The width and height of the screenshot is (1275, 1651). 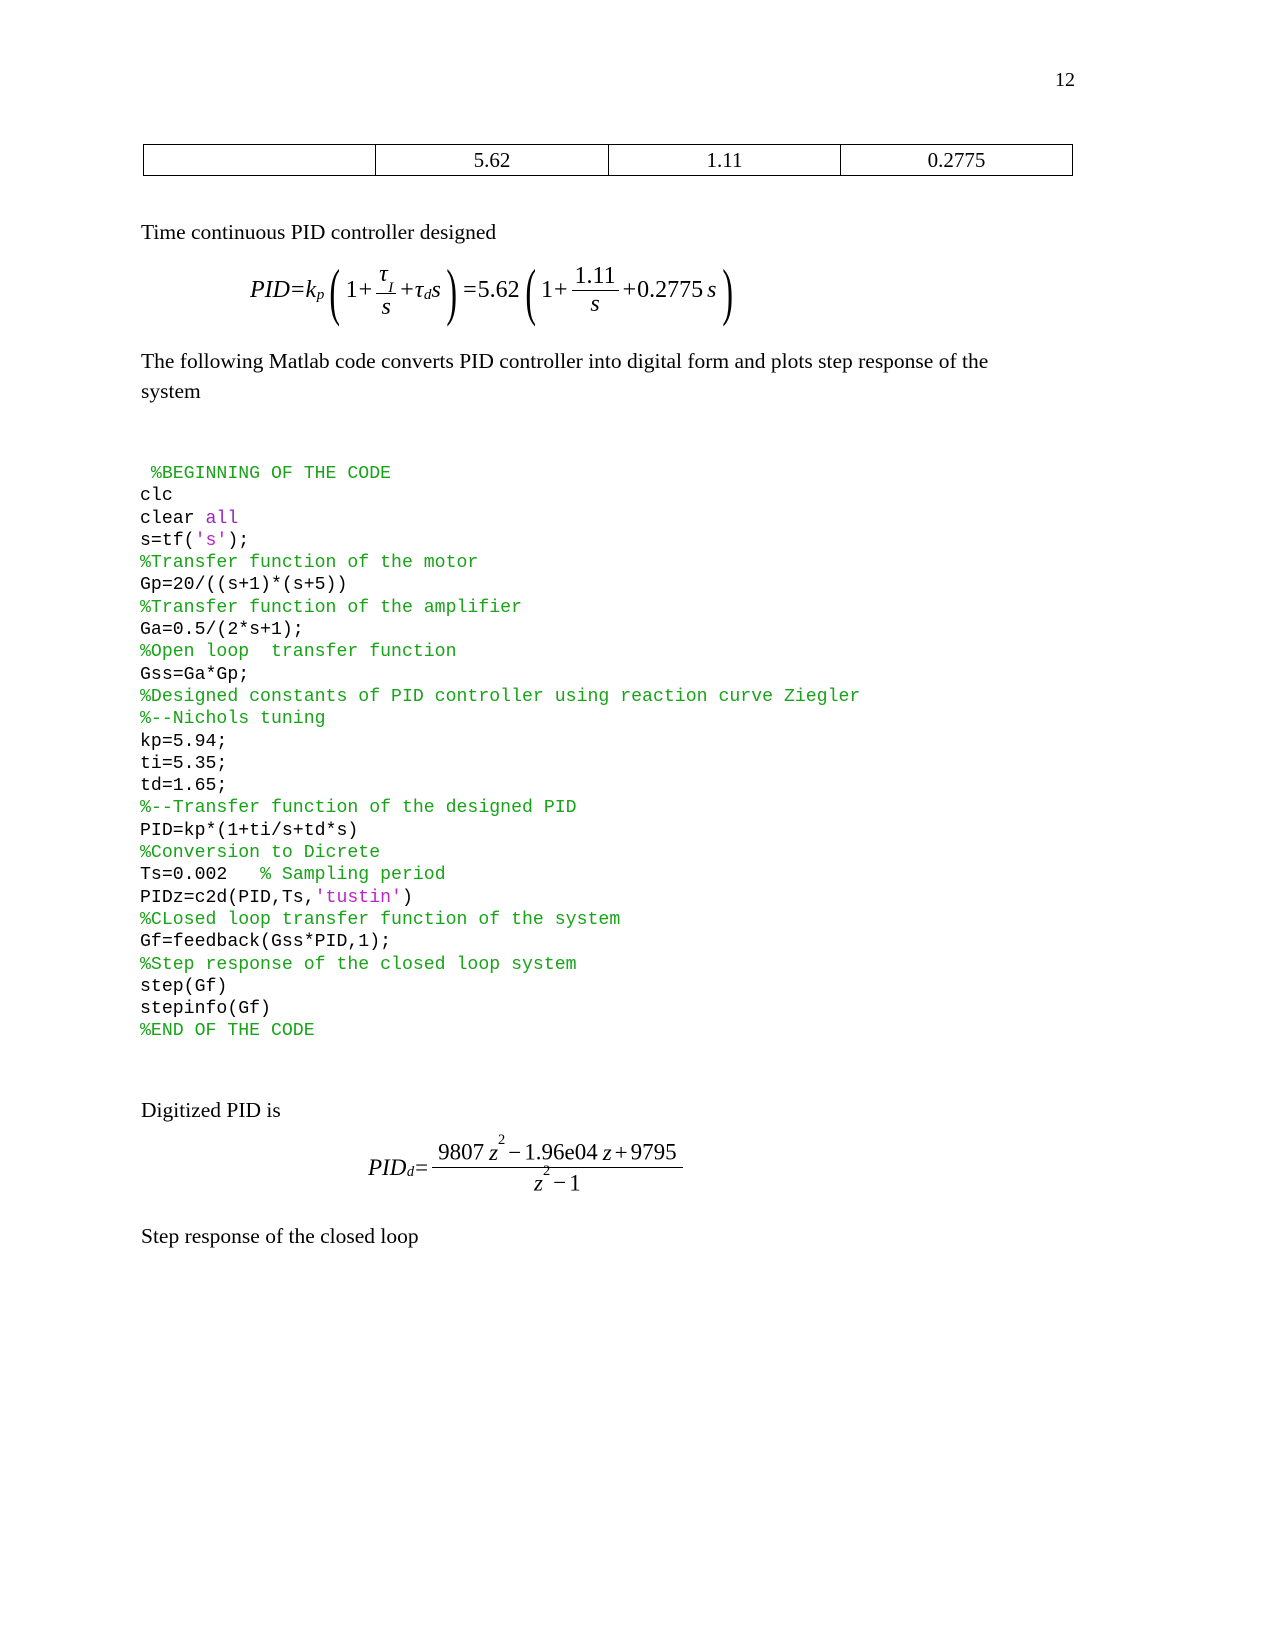 What do you see at coordinates (184, 763) in the screenshot?
I see `code-token-plain: ti=5.35;` at bounding box center [184, 763].